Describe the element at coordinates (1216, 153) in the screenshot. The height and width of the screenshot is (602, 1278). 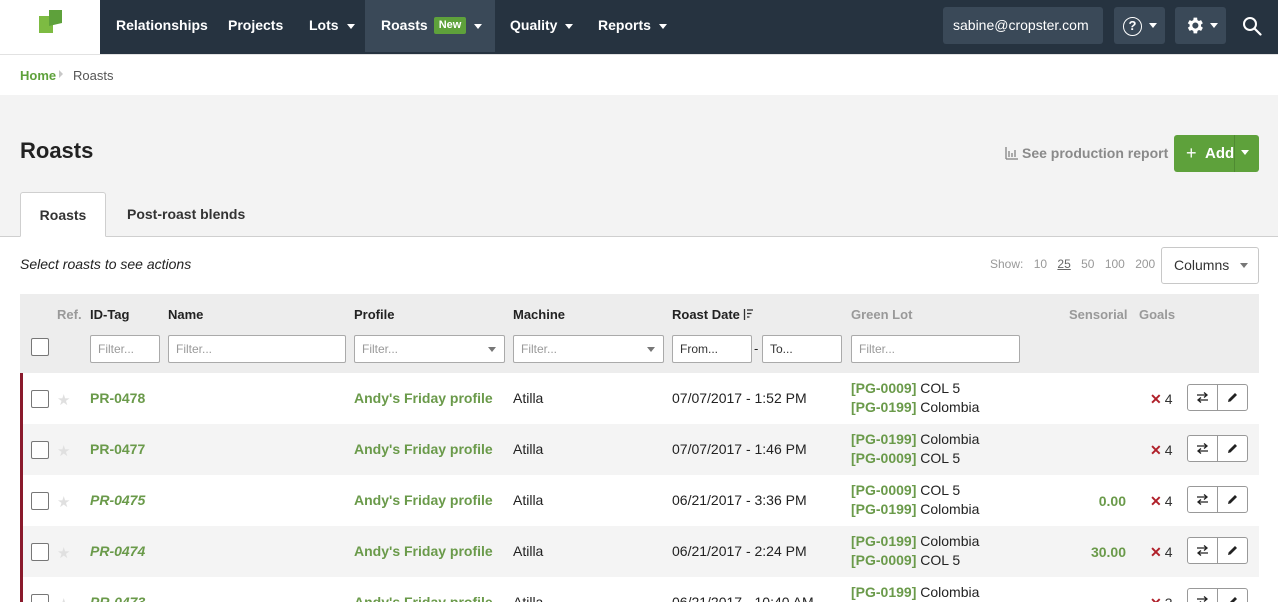
I see `add-button: + Add` at that location.